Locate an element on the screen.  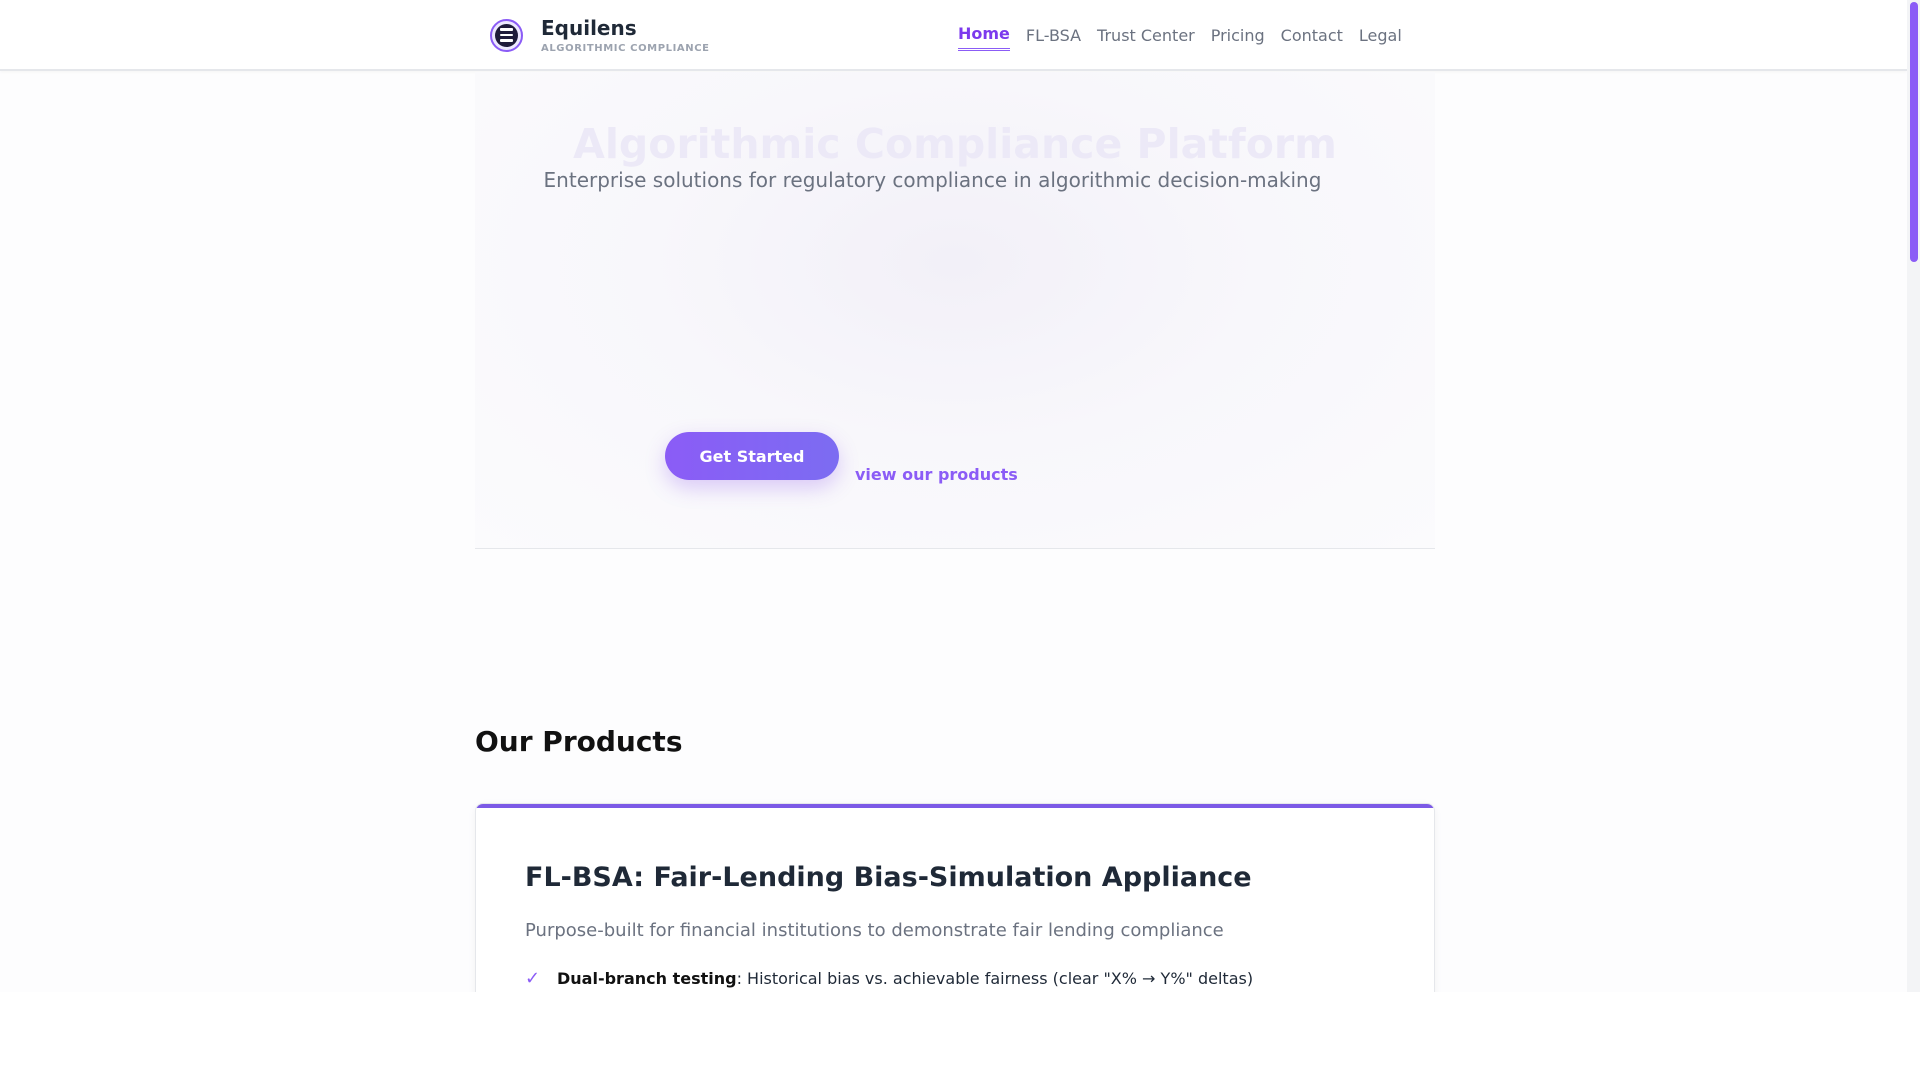
nav-legal: Legal is located at coordinates (1380, 37).